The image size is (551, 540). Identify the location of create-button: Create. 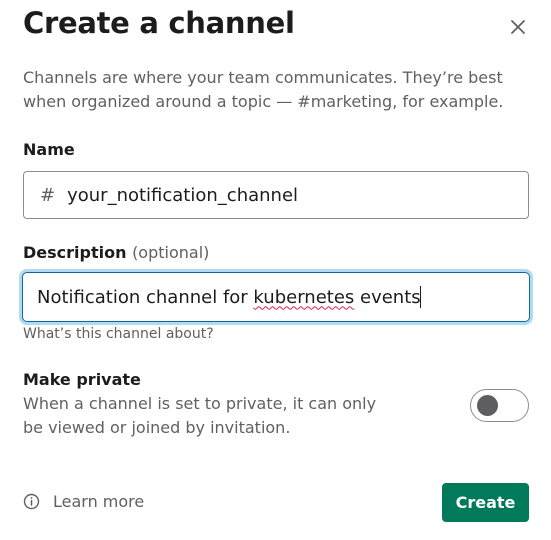
(485, 502).